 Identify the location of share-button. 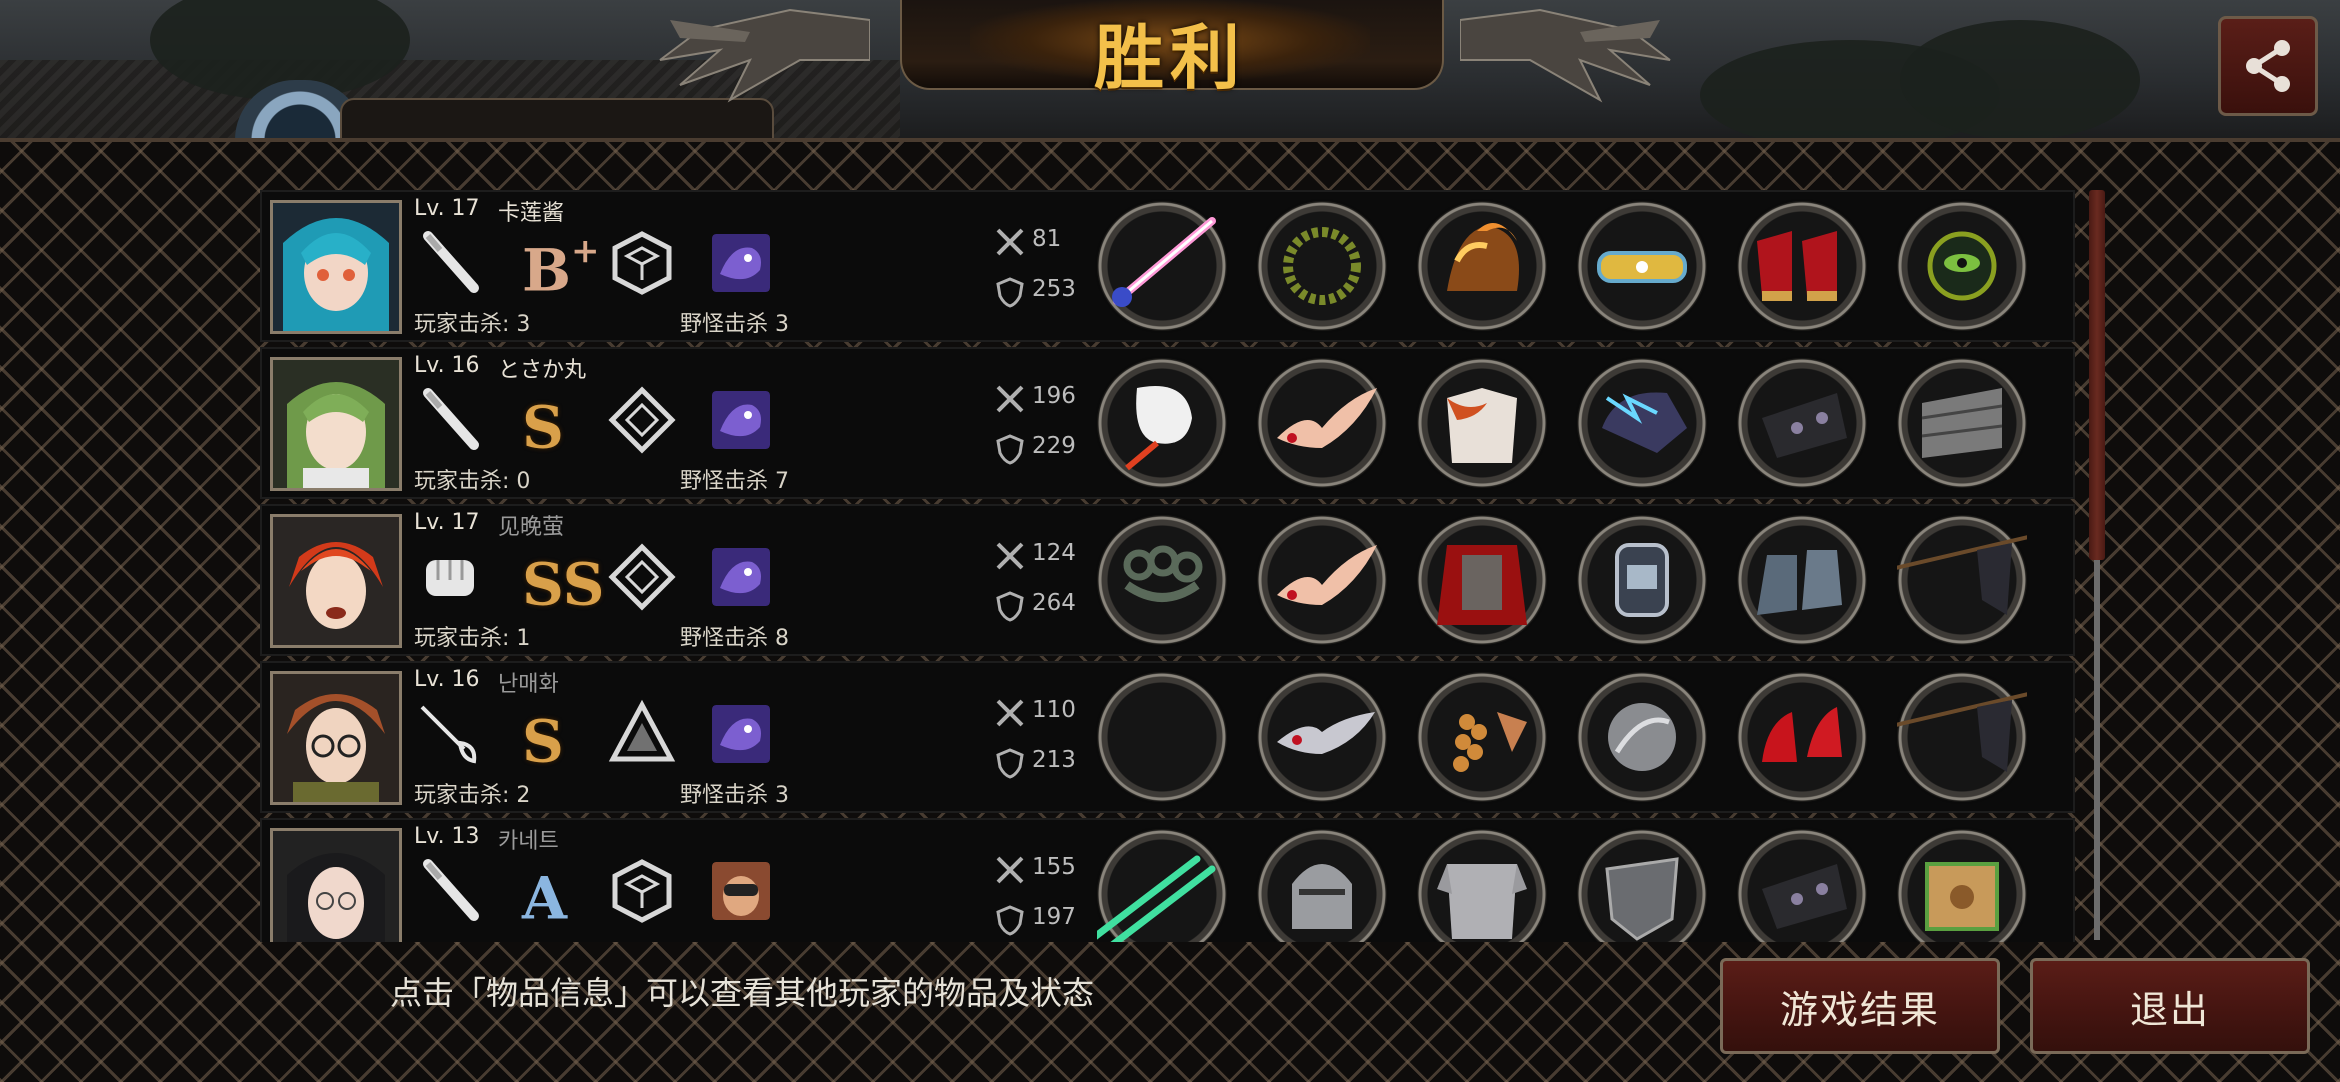
(2268, 66).